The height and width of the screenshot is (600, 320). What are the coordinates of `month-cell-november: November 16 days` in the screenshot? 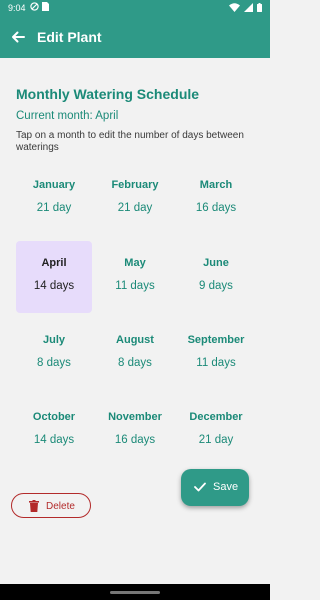 It's located at (135, 431).